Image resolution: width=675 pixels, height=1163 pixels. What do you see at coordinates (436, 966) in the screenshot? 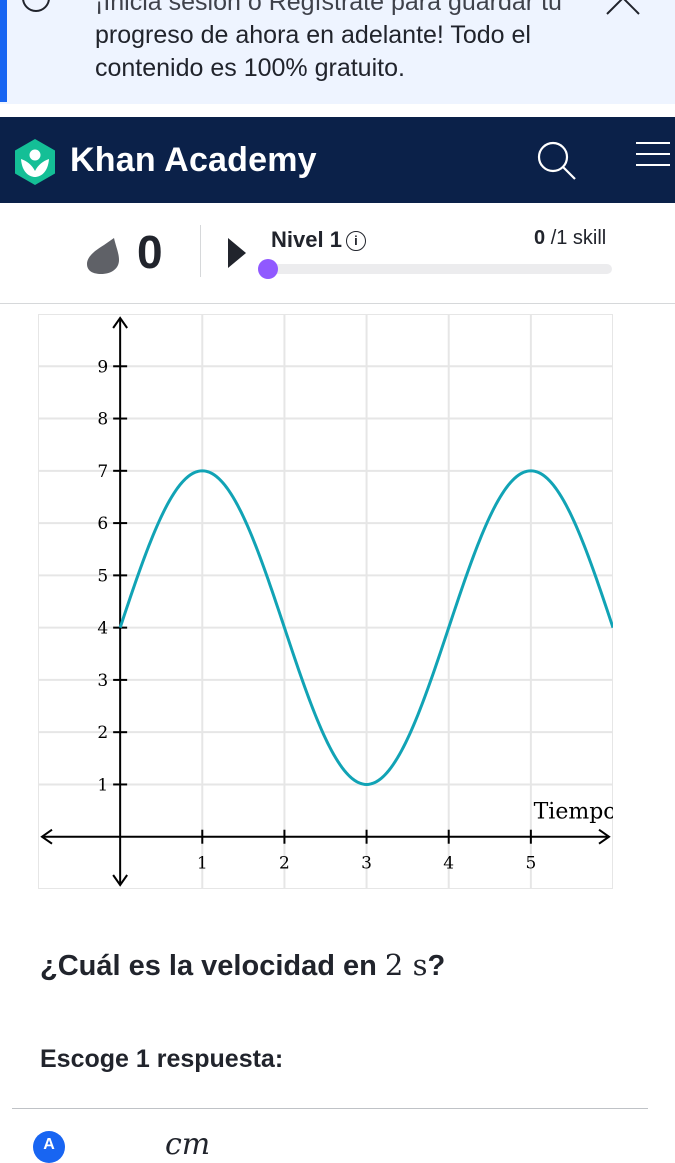
I see `question-suffix: ?` at bounding box center [436, 966].